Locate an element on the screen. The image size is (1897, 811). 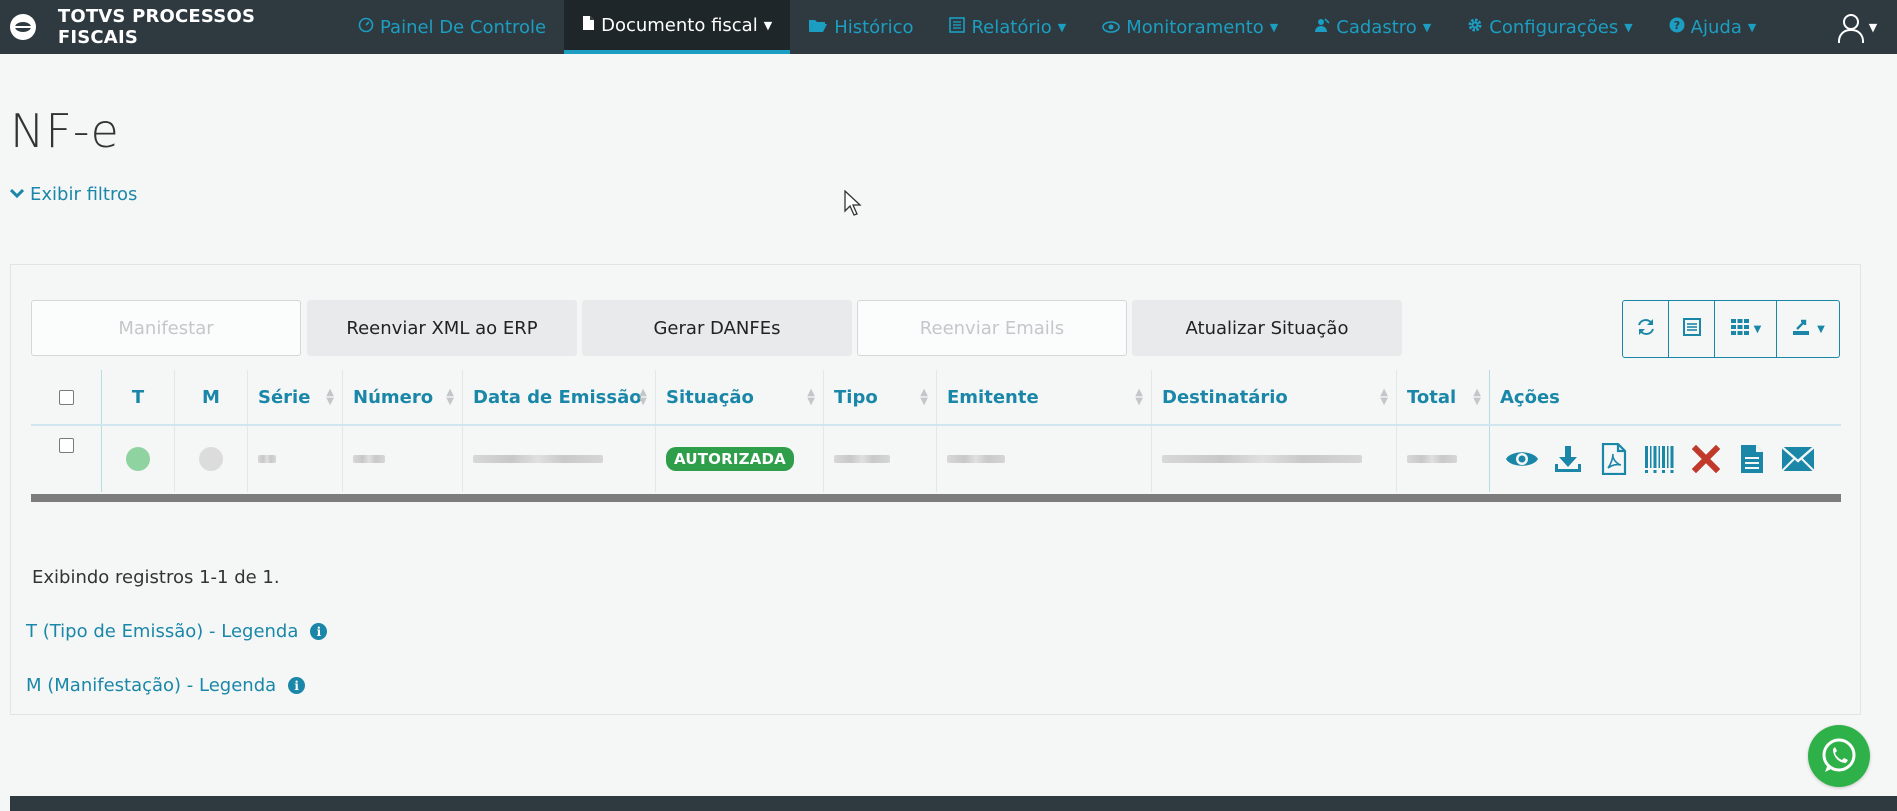
list-view-button is located at coordinates (1692, 329).